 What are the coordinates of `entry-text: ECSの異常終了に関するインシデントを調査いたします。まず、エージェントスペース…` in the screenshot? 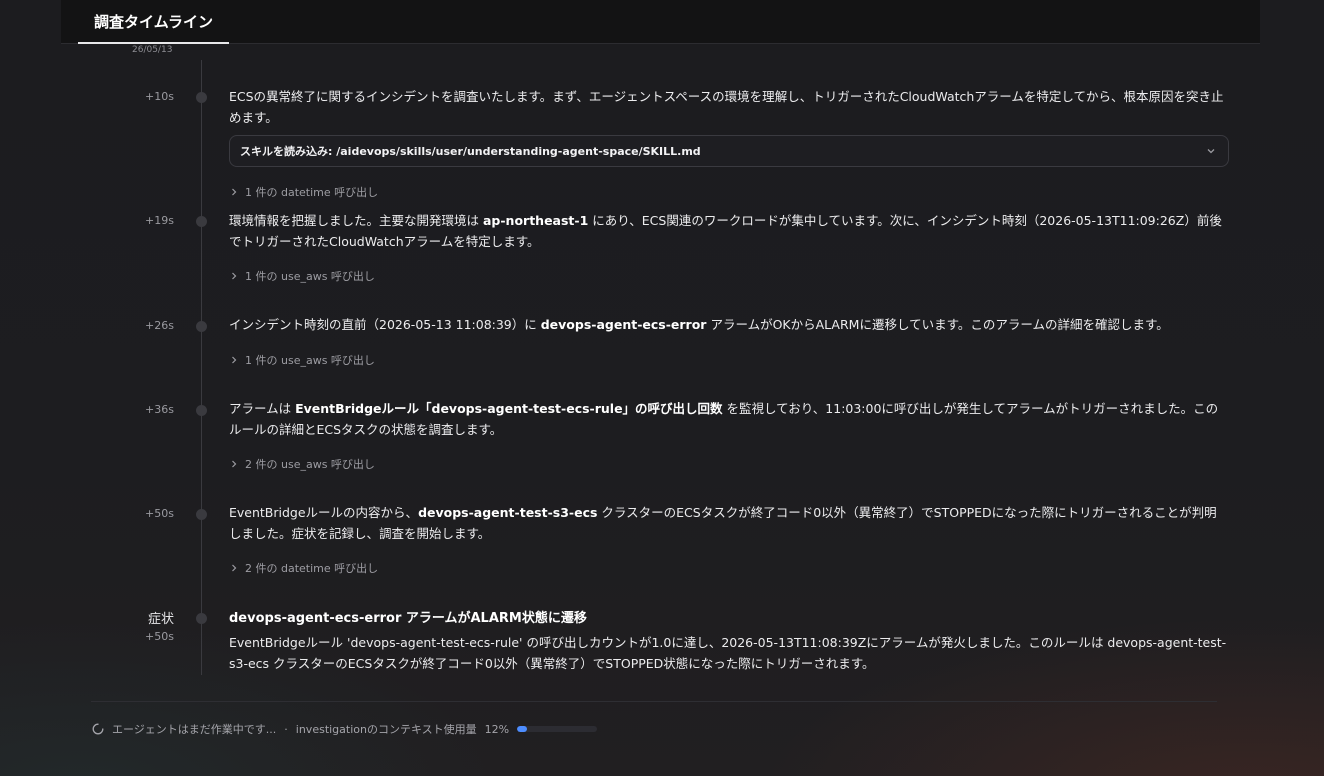 It's located at (726, 107).